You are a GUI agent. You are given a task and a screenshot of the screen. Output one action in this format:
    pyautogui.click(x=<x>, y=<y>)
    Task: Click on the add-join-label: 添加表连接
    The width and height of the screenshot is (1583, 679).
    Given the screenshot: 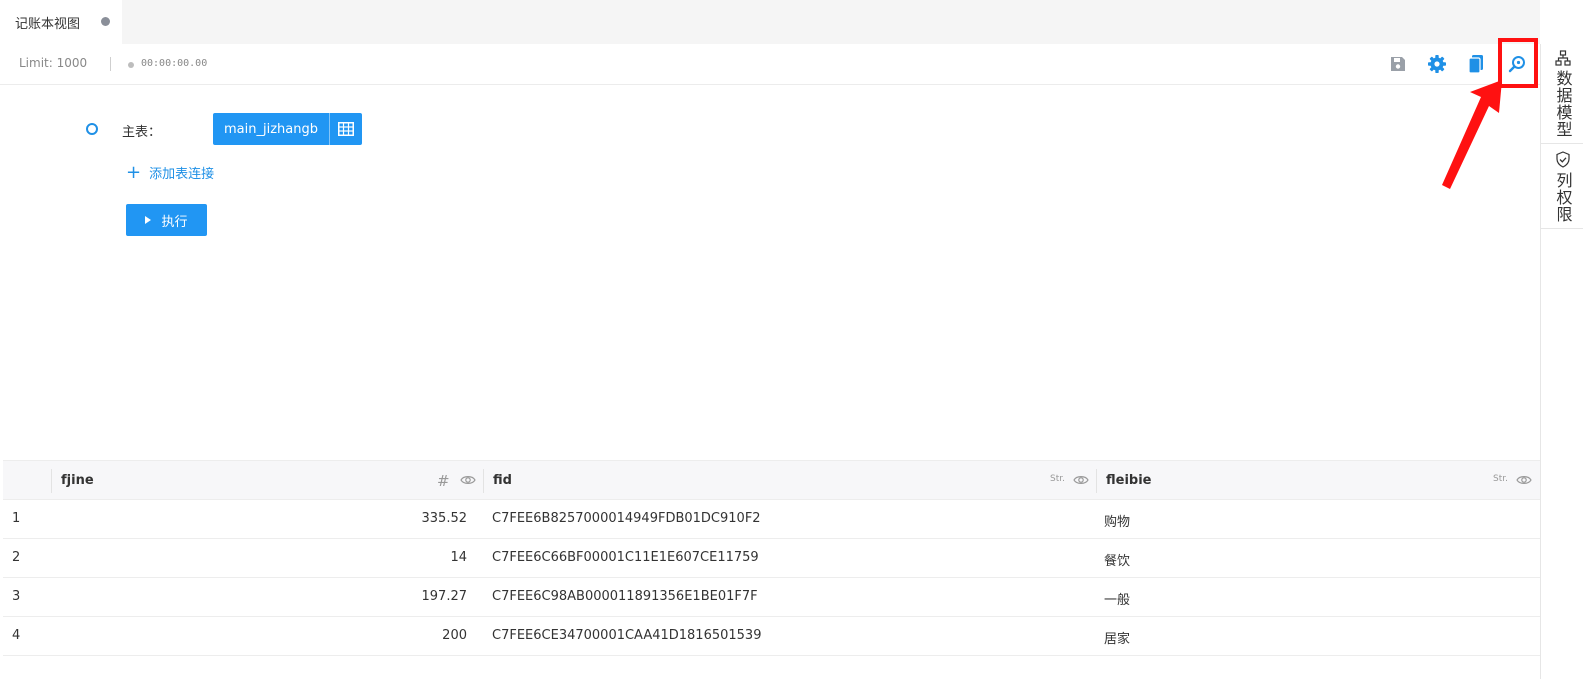 What is the action you would take?
    pyautogui.click(x=182, y=174)
    